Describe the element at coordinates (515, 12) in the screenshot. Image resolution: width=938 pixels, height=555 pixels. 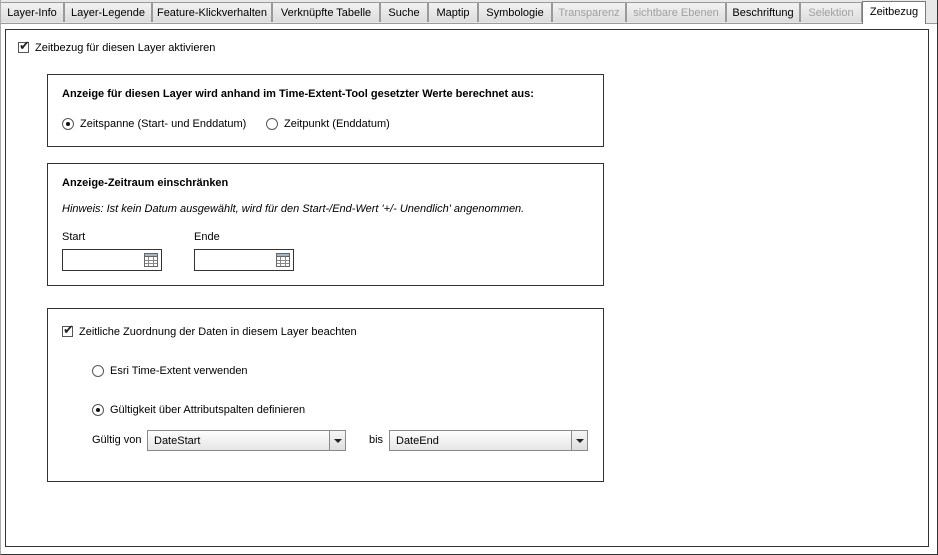
I see `tab-symbologie: Symbologie` at that location.